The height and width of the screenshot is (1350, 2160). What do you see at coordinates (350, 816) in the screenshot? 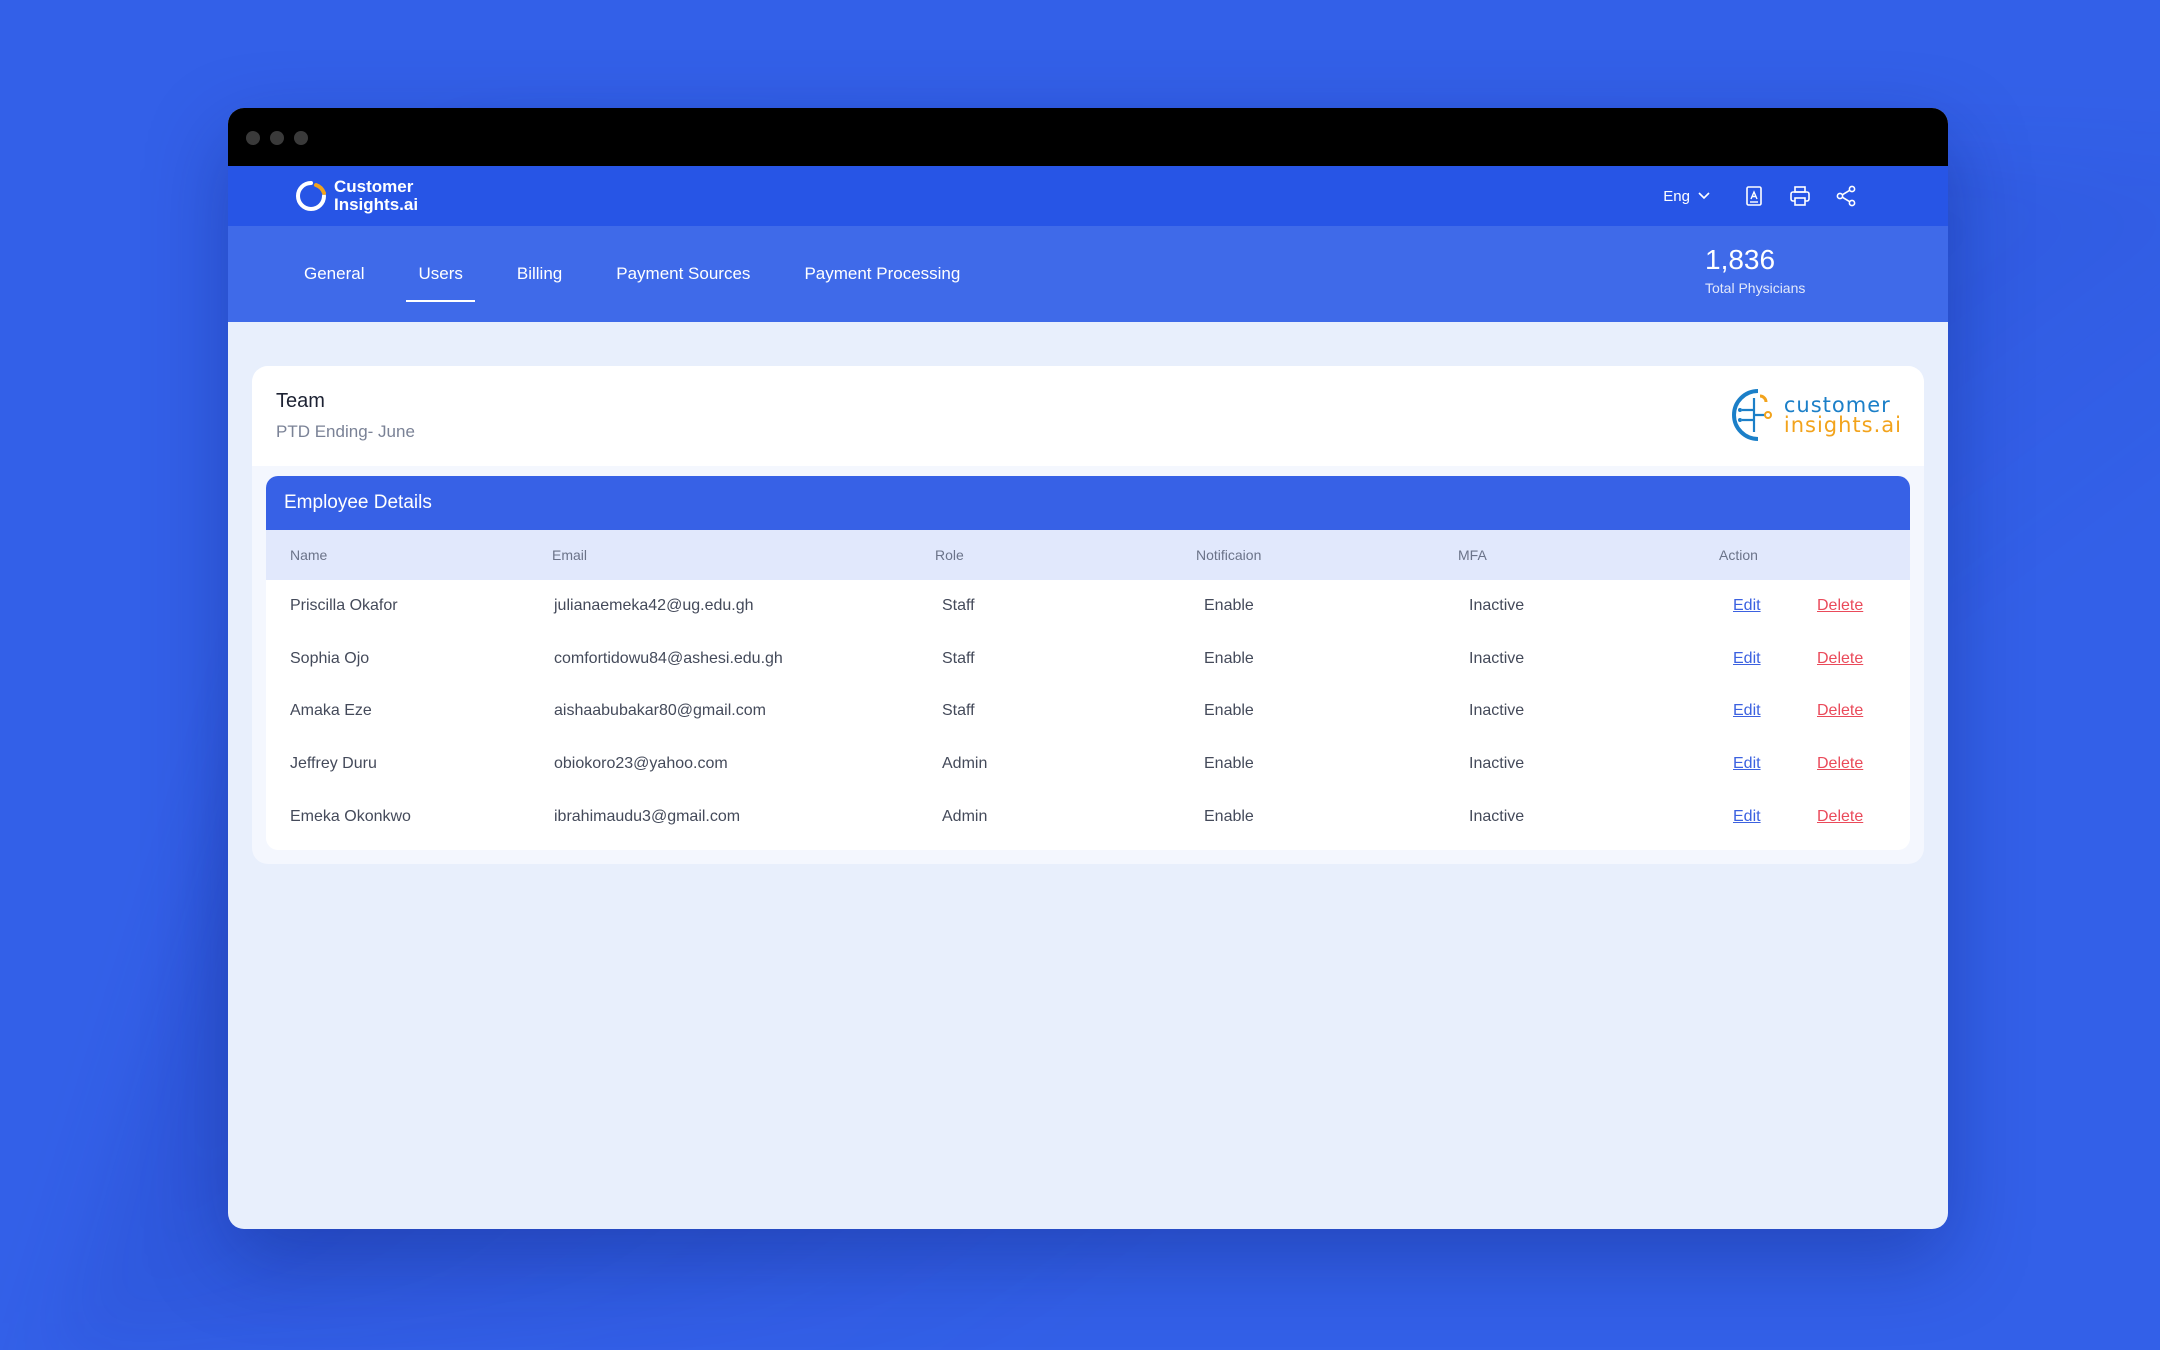
I see `cell-name: Emeka Okonkwo` at bounding box center [350, 816].